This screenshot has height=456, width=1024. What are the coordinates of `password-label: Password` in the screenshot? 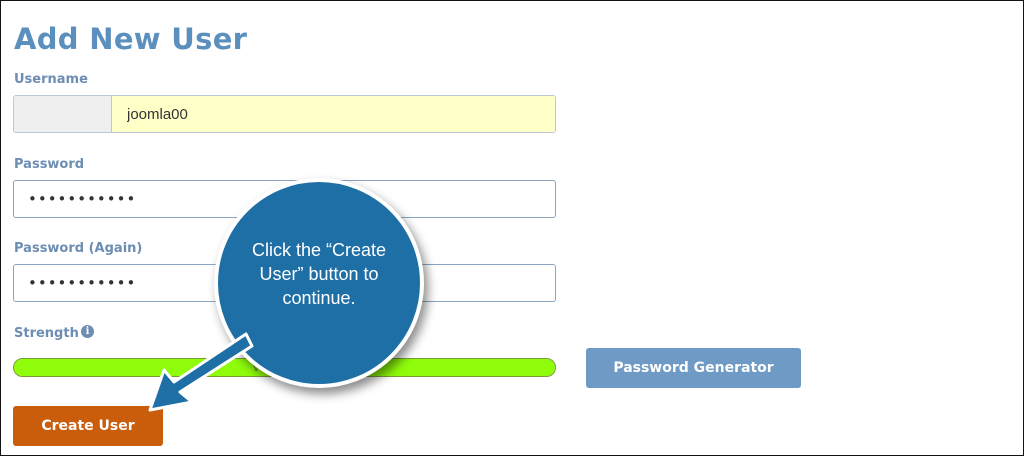 It's located at (49, 164).